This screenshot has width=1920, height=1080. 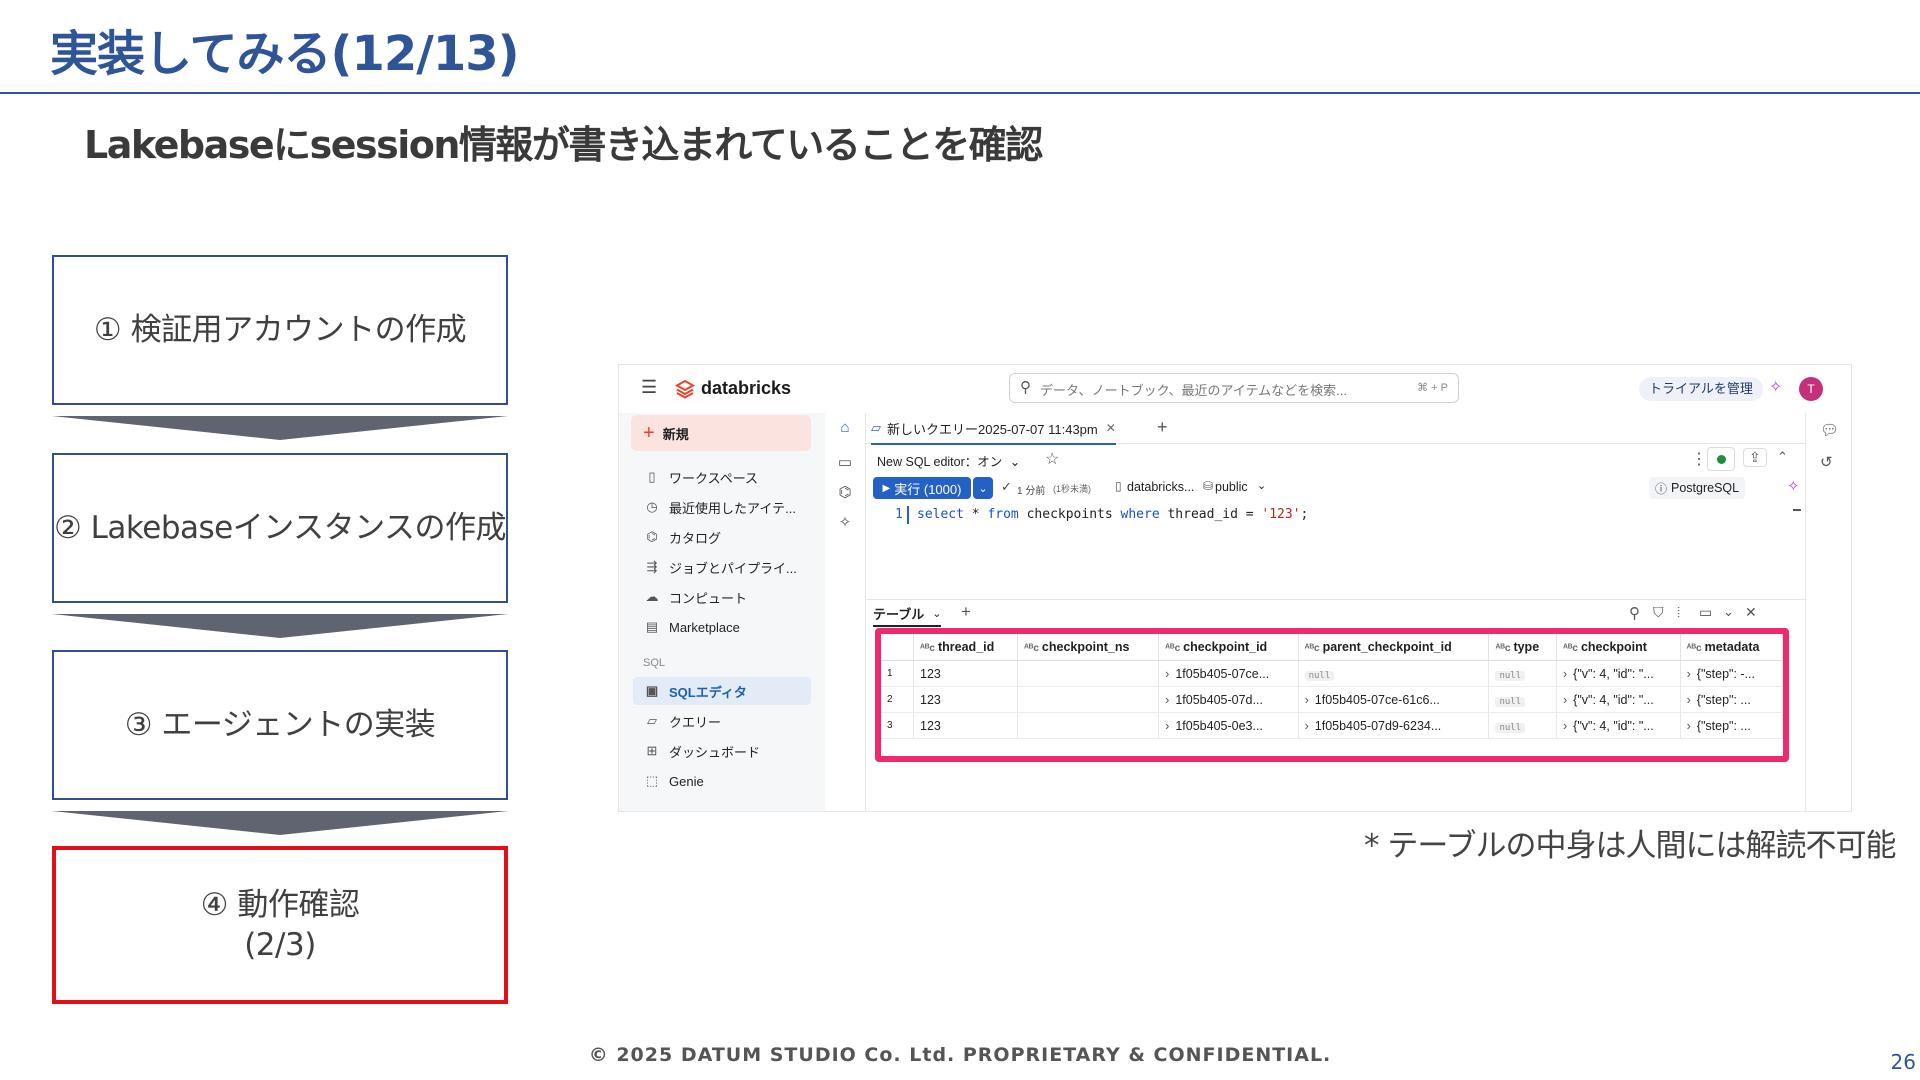 What do you see at coordinates (1705, 612) in the screenshot?
I see `panel-icon: ▭` at bounding box center [1705, 612].